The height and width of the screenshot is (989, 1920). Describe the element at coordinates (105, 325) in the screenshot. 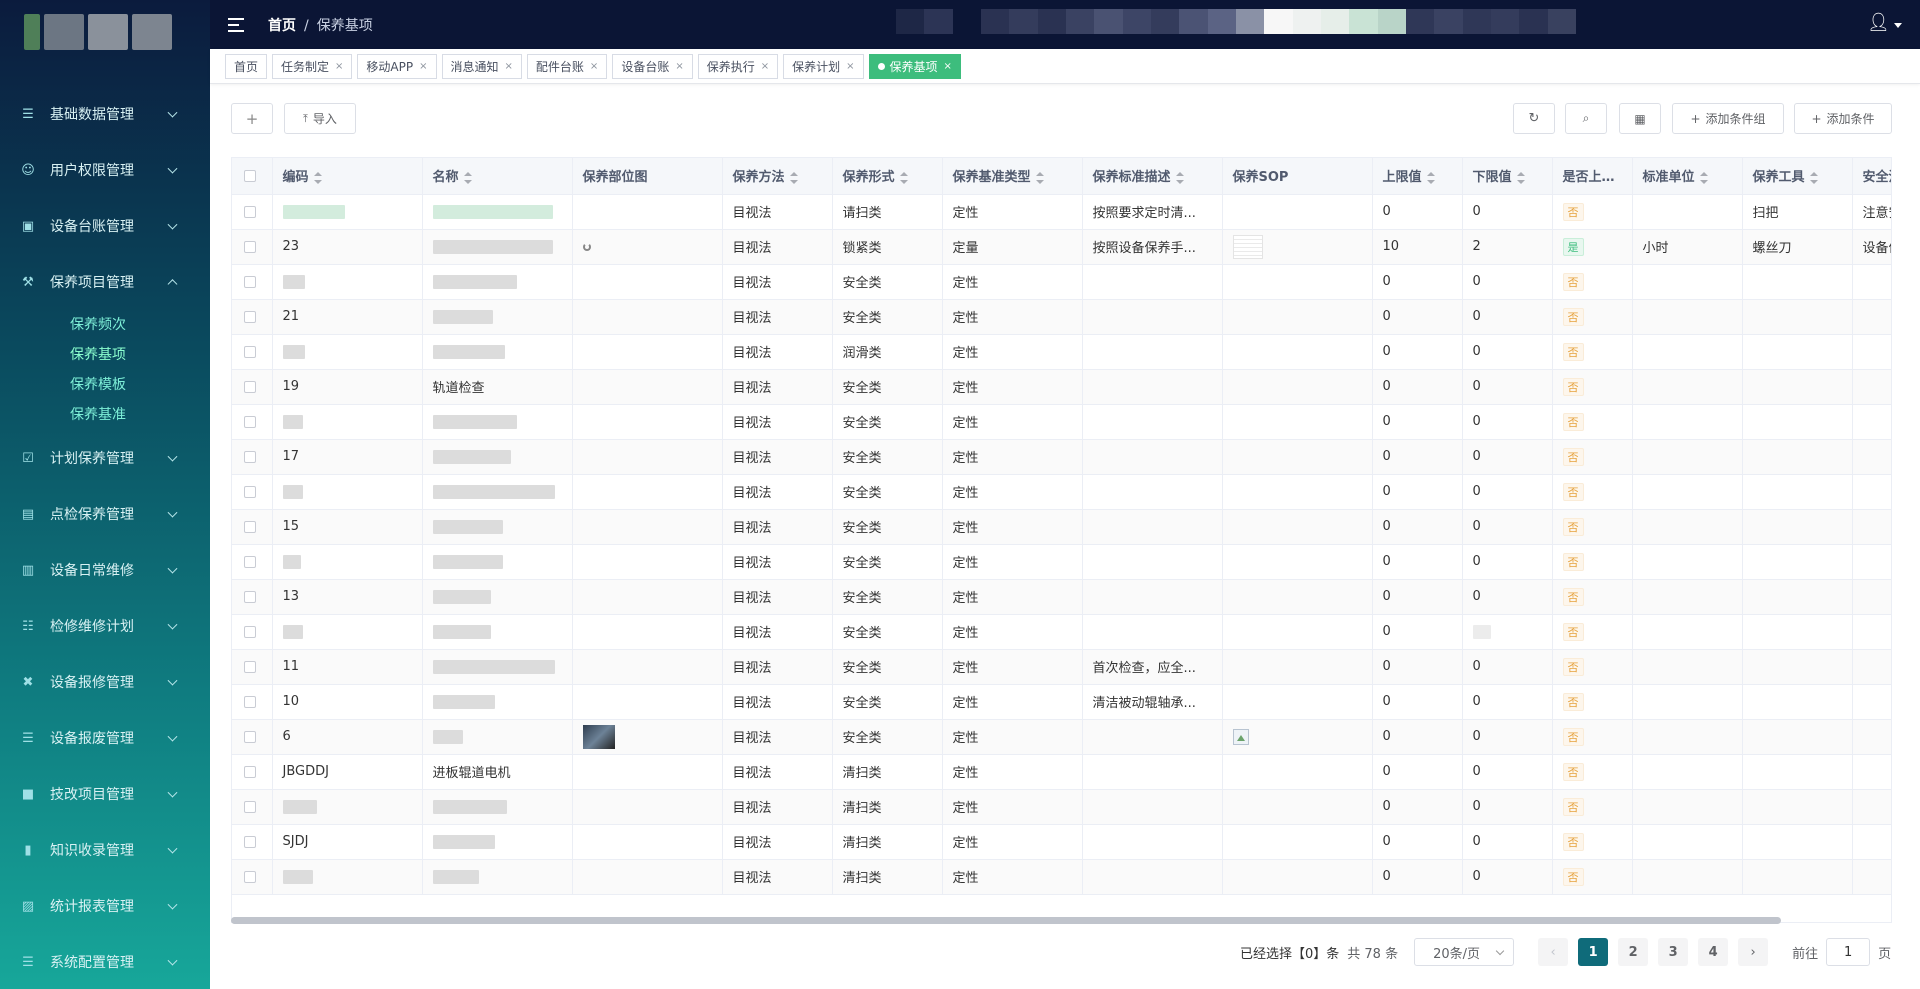

I see `submenu-item-1: 保养频次` at that location.